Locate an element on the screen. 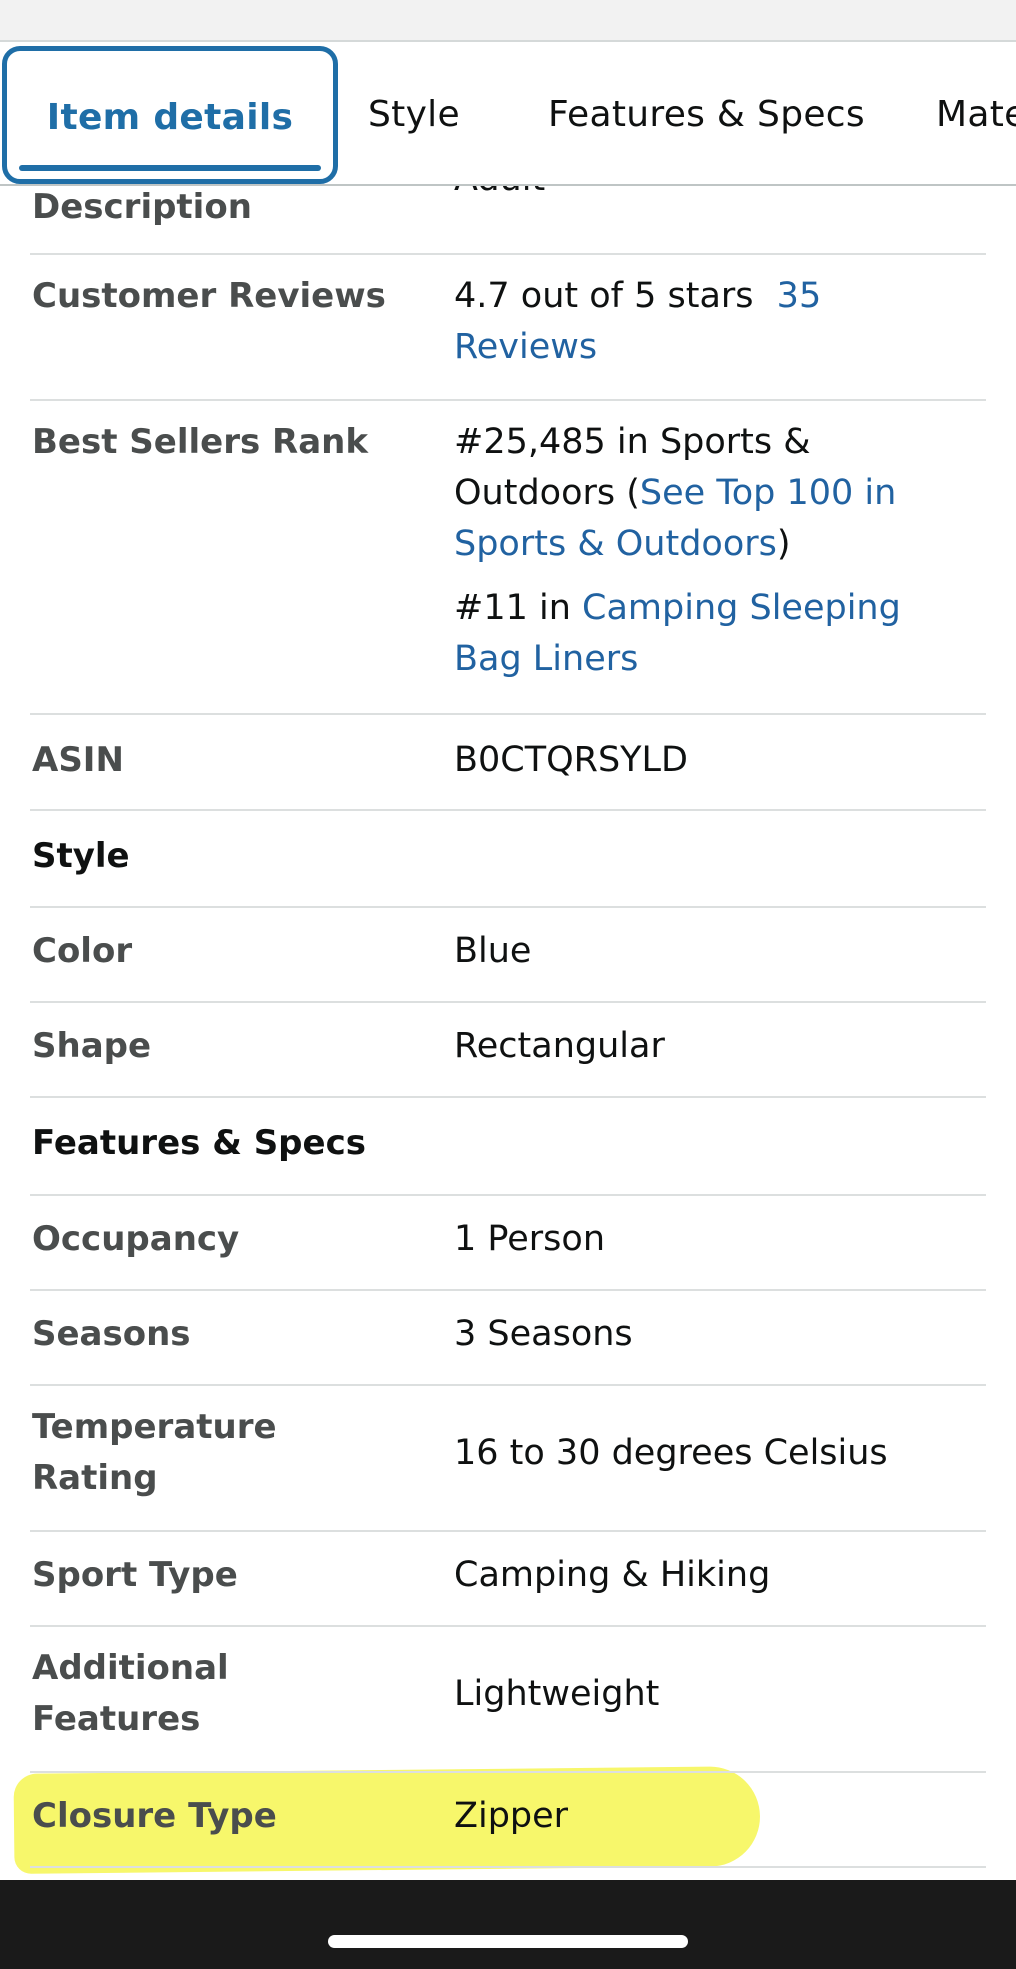  occupancy-label: Occupancy is located at coordinates (136, 1239).